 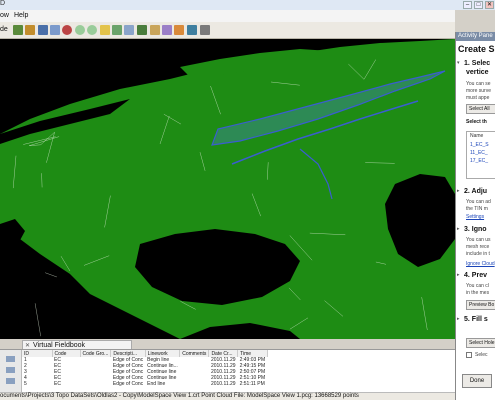 I want to click on table-icon, so click(x=10, y=359).